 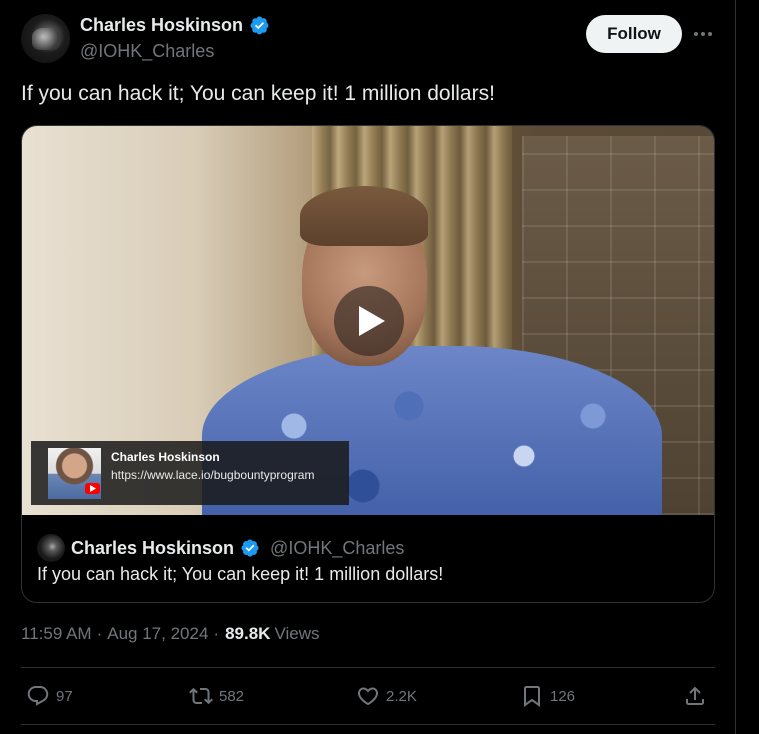 I want to click on tweet-meta: 11:59 AM · Aug 17, 2024 · 89.8K Views, so click(x=170, y=634).